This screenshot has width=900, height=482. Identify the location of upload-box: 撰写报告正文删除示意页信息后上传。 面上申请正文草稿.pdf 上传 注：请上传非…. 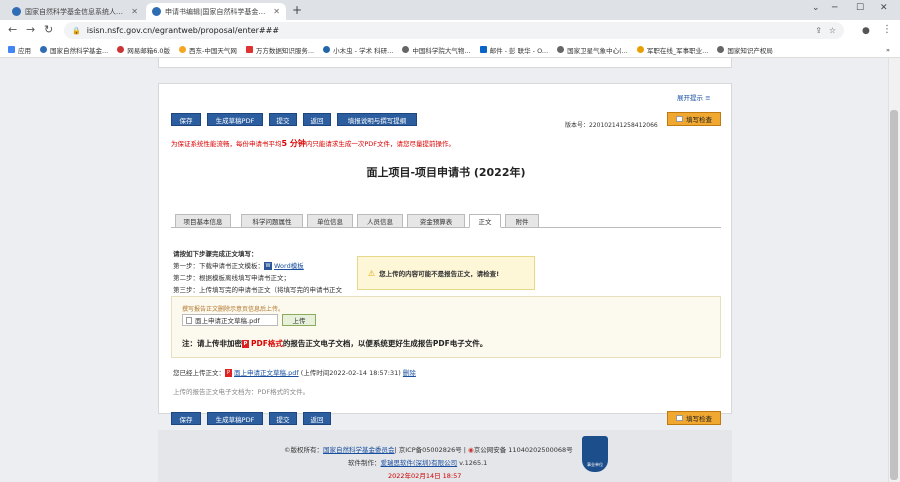
(446, 327).